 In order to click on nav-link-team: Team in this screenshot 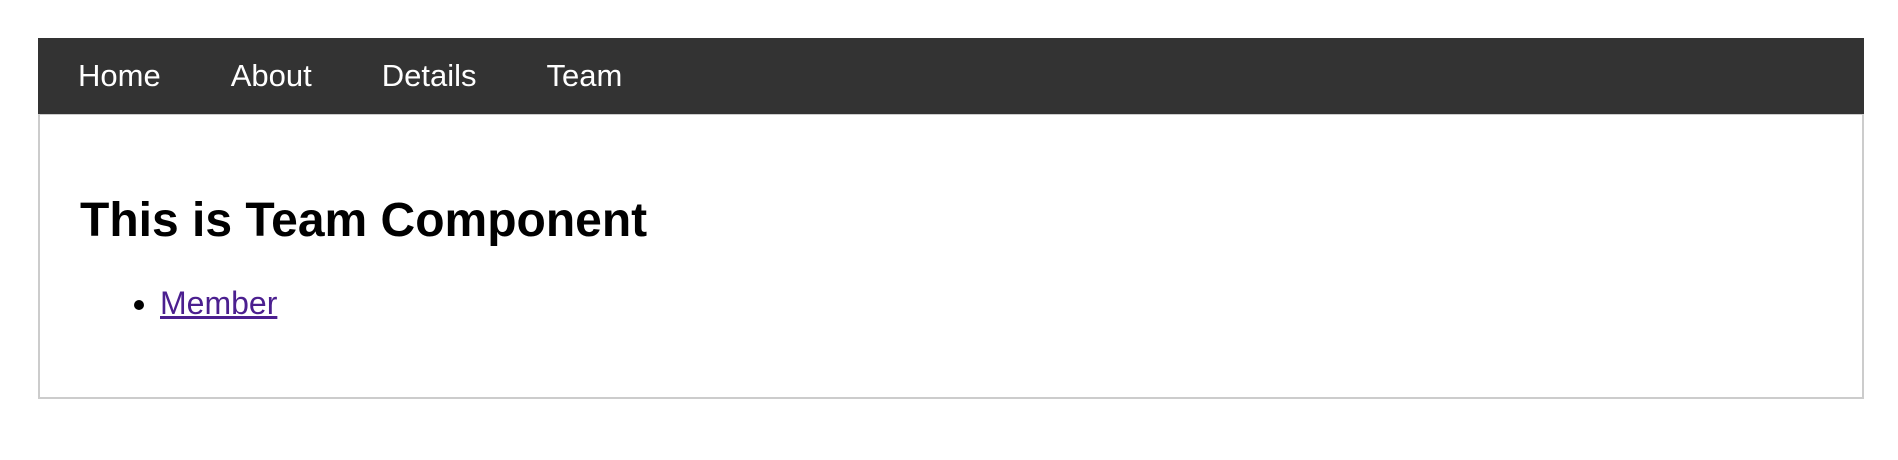, I will do `click(584, 76)`.